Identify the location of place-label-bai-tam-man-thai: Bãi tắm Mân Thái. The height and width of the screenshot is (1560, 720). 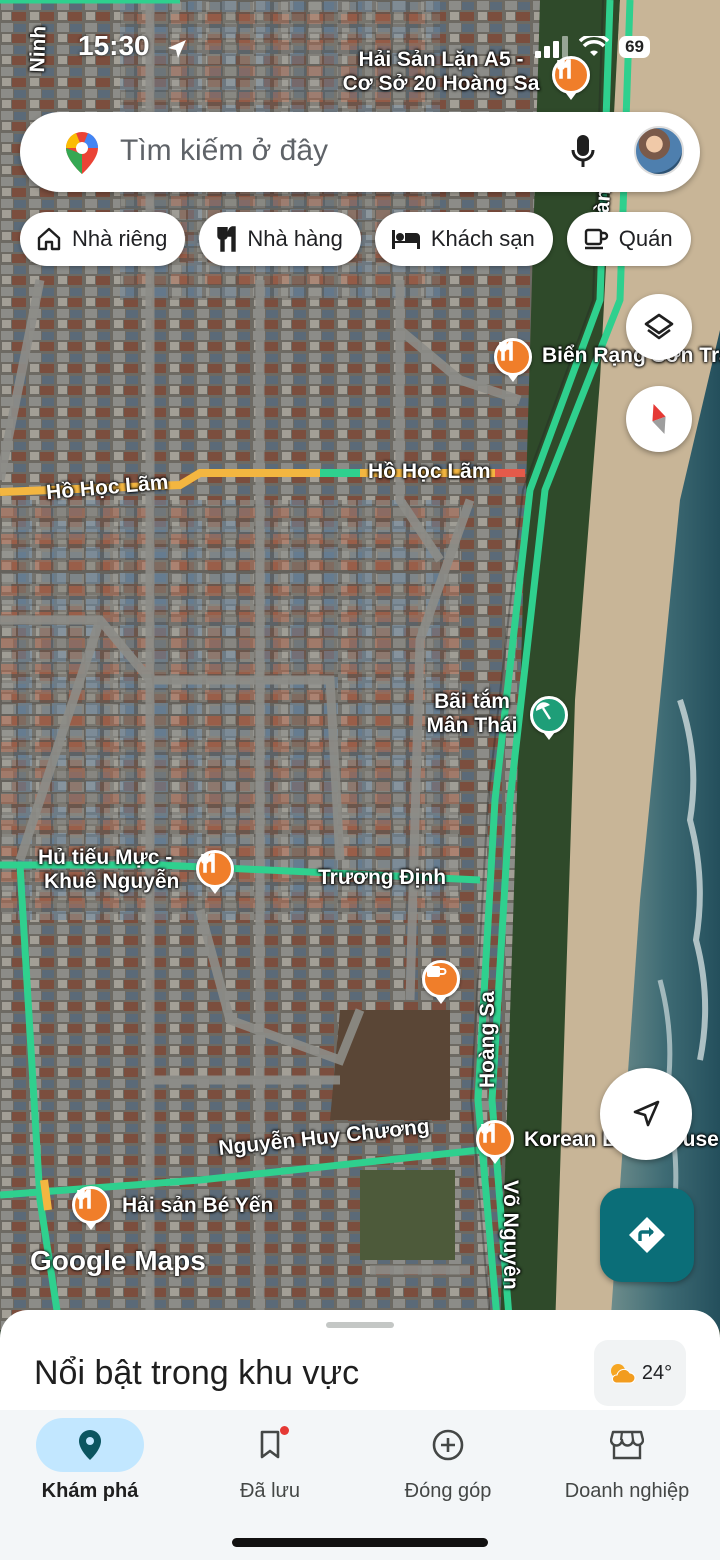
(472, 714).